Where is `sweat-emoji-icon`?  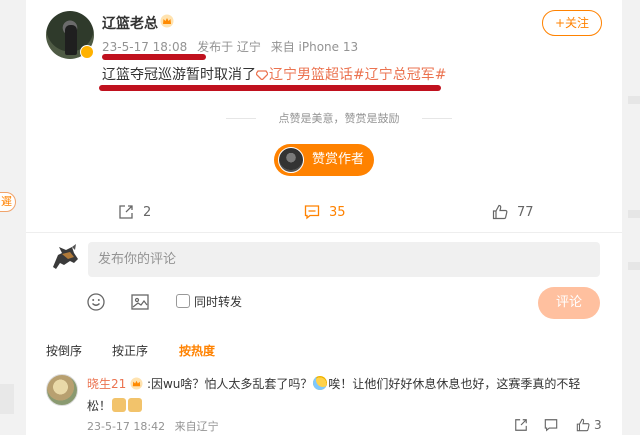 sweat-emoji-icon is located at coordinates (320, 383).